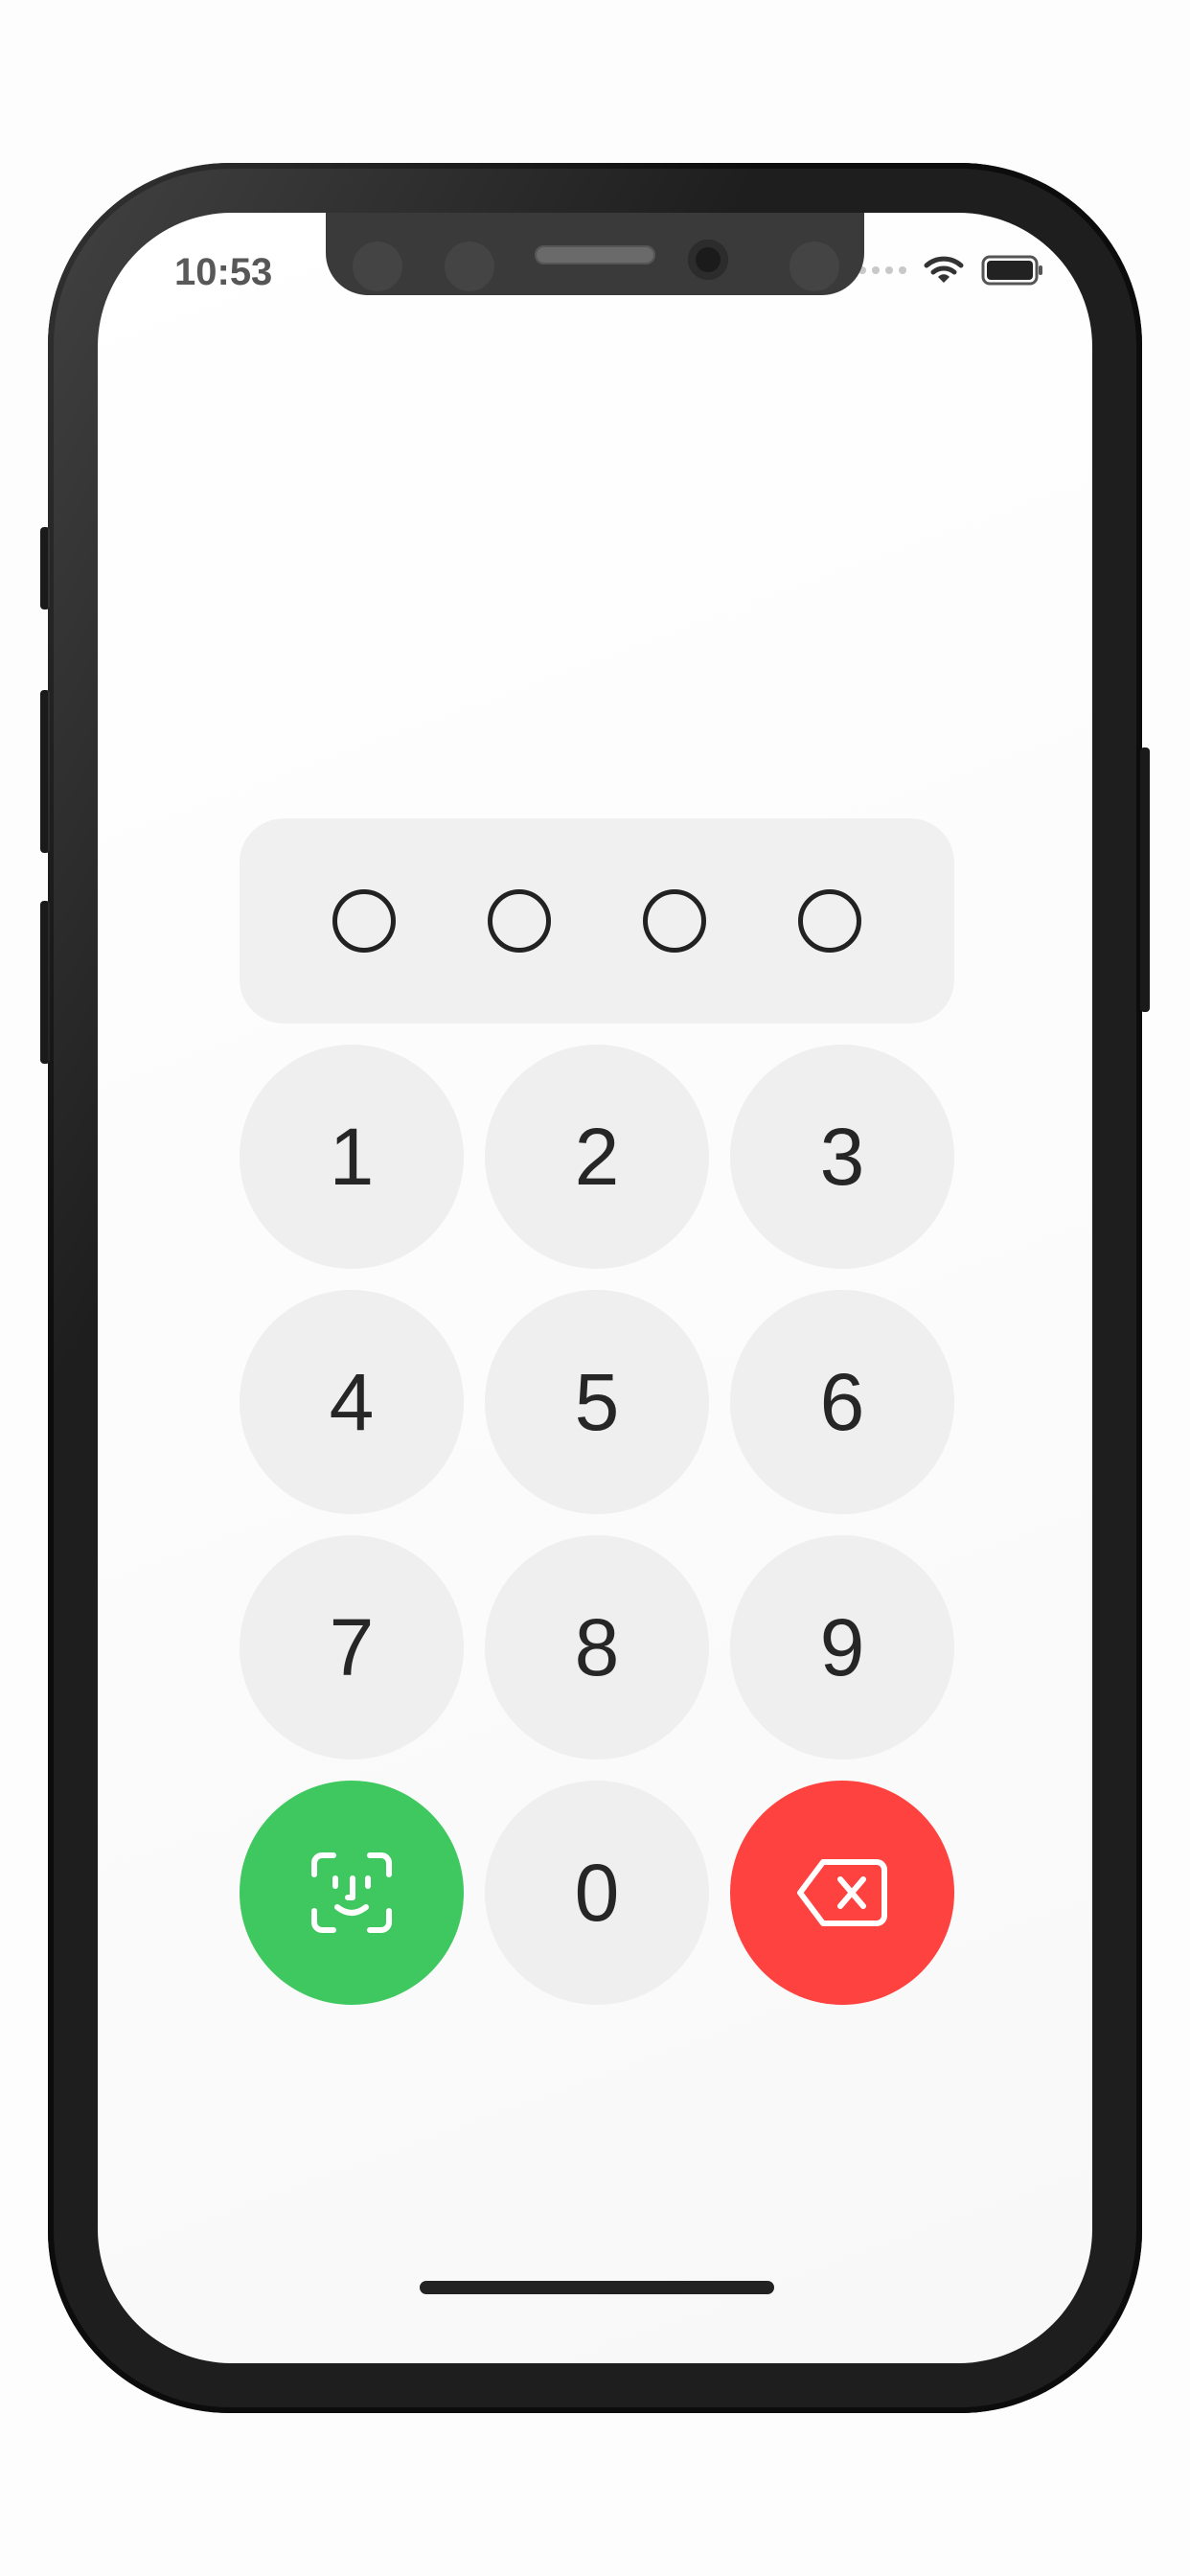 The height and width of the screenshot is (2576, 1190). I want to click on key-3: 3, so click(842, 1157).